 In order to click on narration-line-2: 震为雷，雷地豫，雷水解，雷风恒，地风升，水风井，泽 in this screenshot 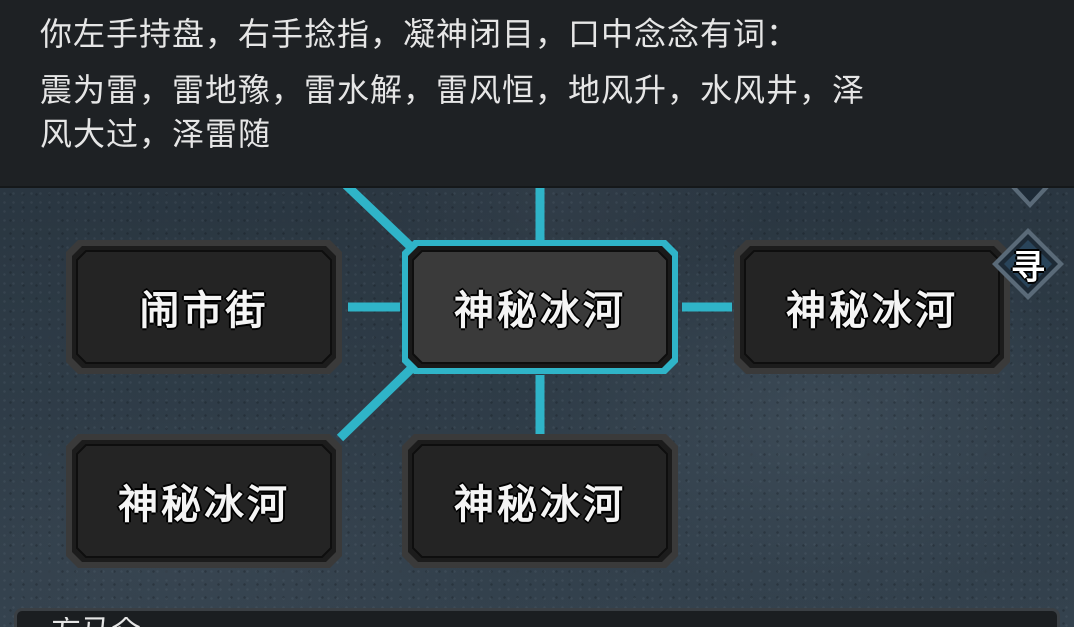, I will do `click(453, 90)`.